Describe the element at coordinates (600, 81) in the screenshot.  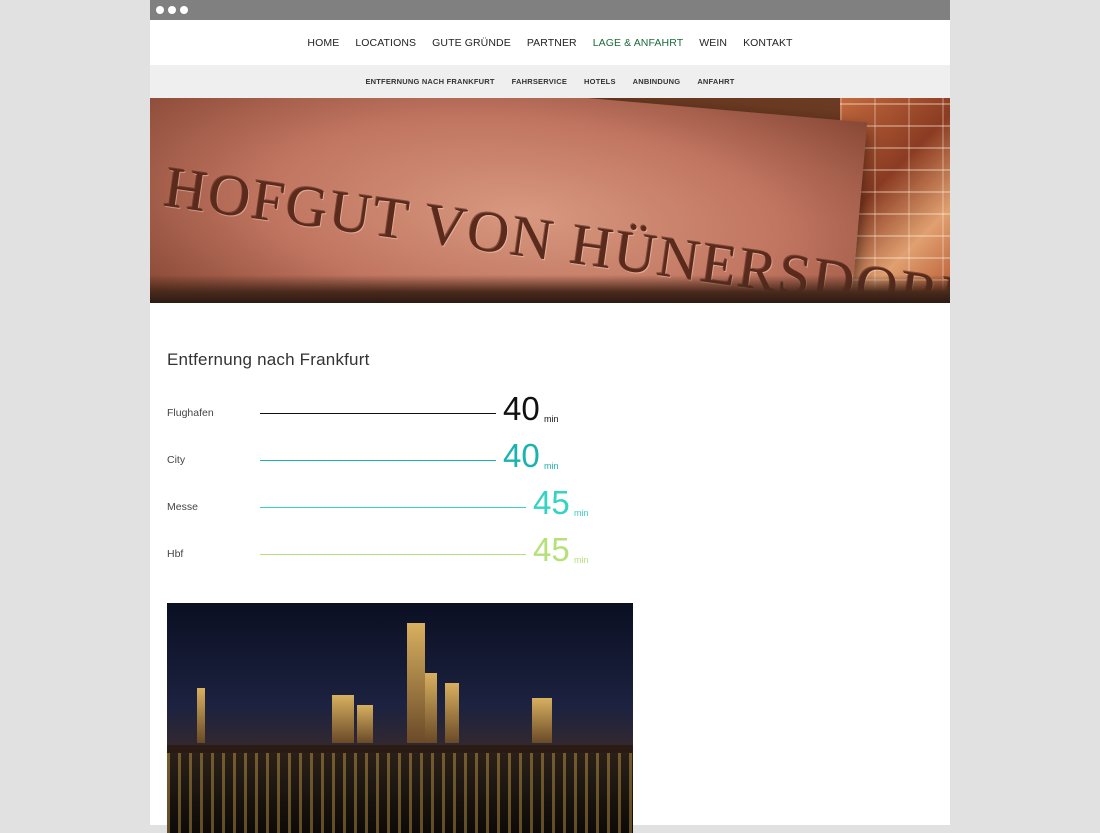
I see `subnav-hotels: HOTELS` at that location.